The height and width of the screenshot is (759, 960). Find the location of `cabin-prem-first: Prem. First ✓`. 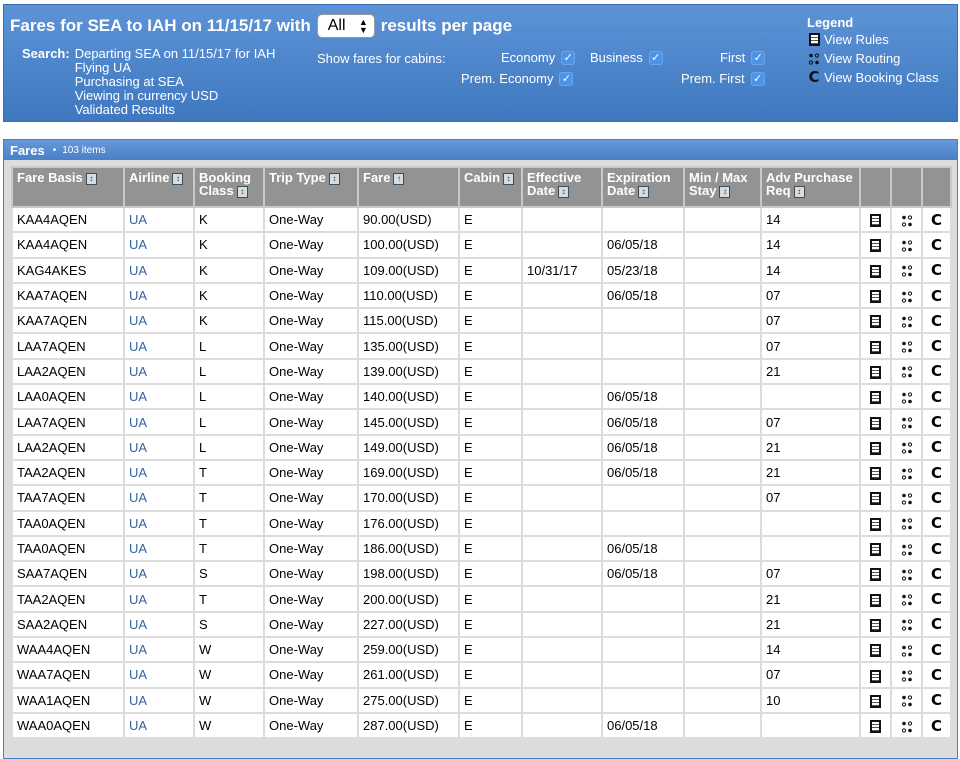

cabin-prem-first: Prem. First ✓ is located at coordinates (723, 78).